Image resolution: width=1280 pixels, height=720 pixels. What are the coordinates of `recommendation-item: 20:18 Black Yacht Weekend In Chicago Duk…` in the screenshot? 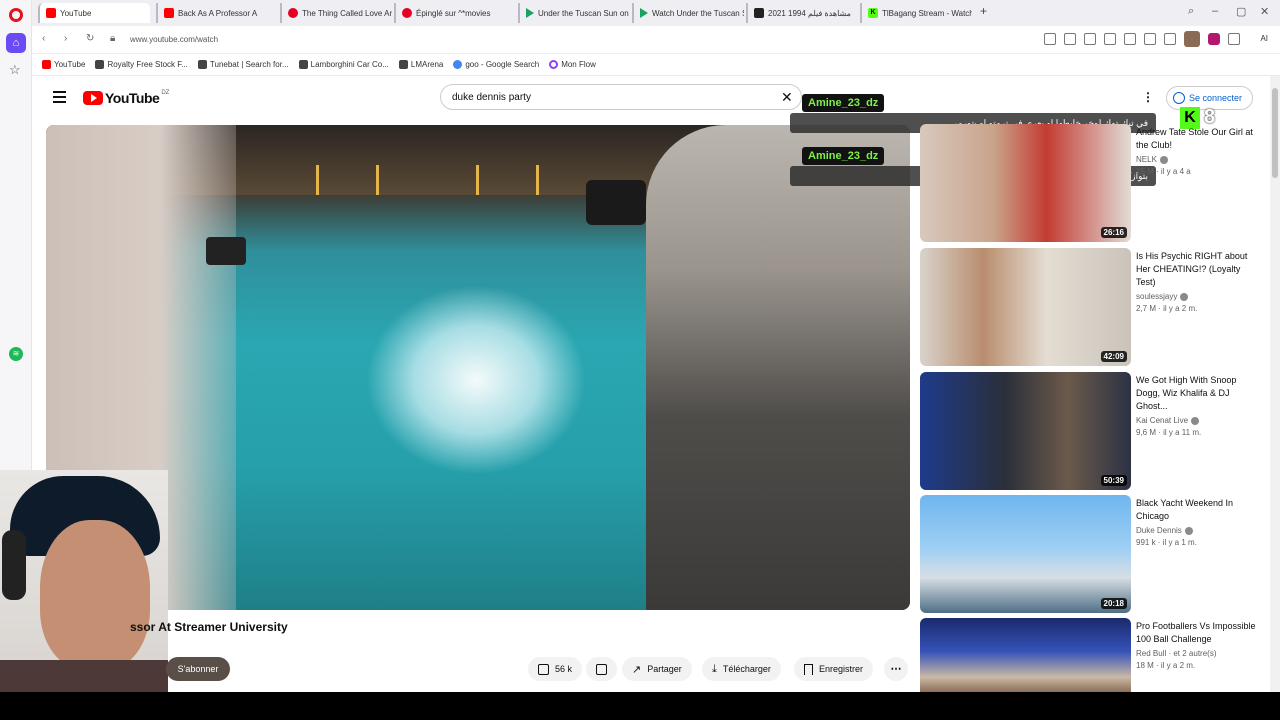 It's located at (1090, 554).